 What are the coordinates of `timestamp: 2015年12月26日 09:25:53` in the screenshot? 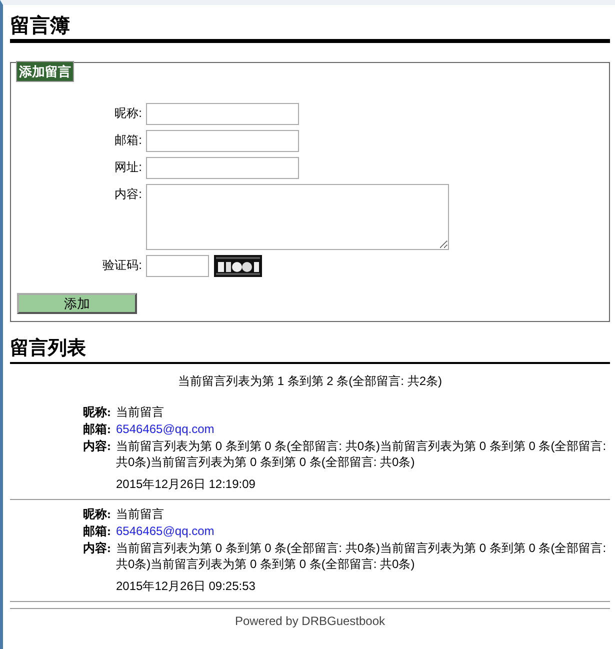 It's located at (185, 586).